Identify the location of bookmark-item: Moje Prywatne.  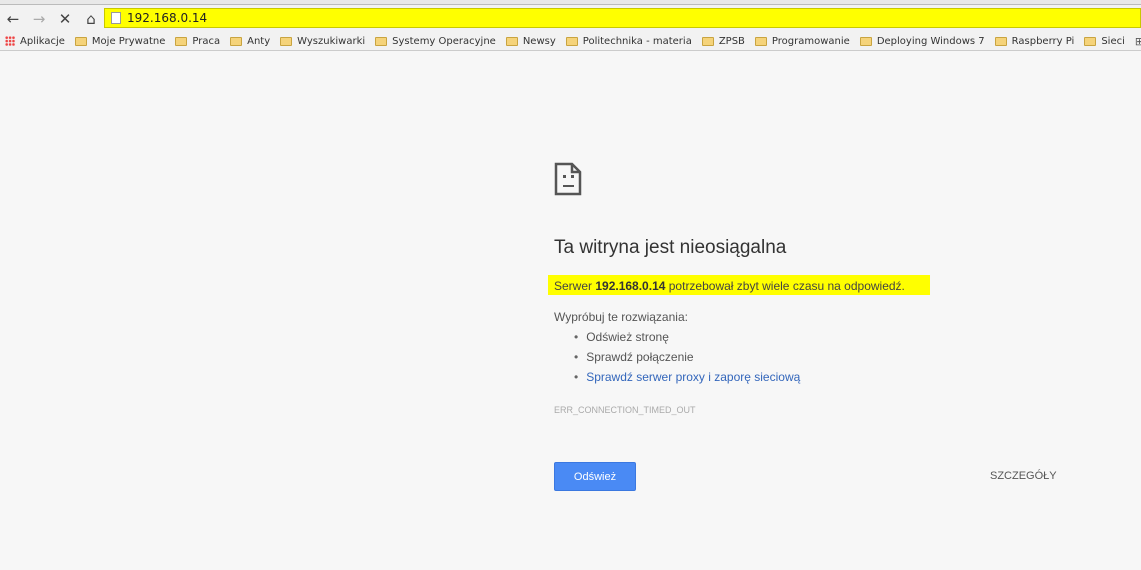
(120, 41).